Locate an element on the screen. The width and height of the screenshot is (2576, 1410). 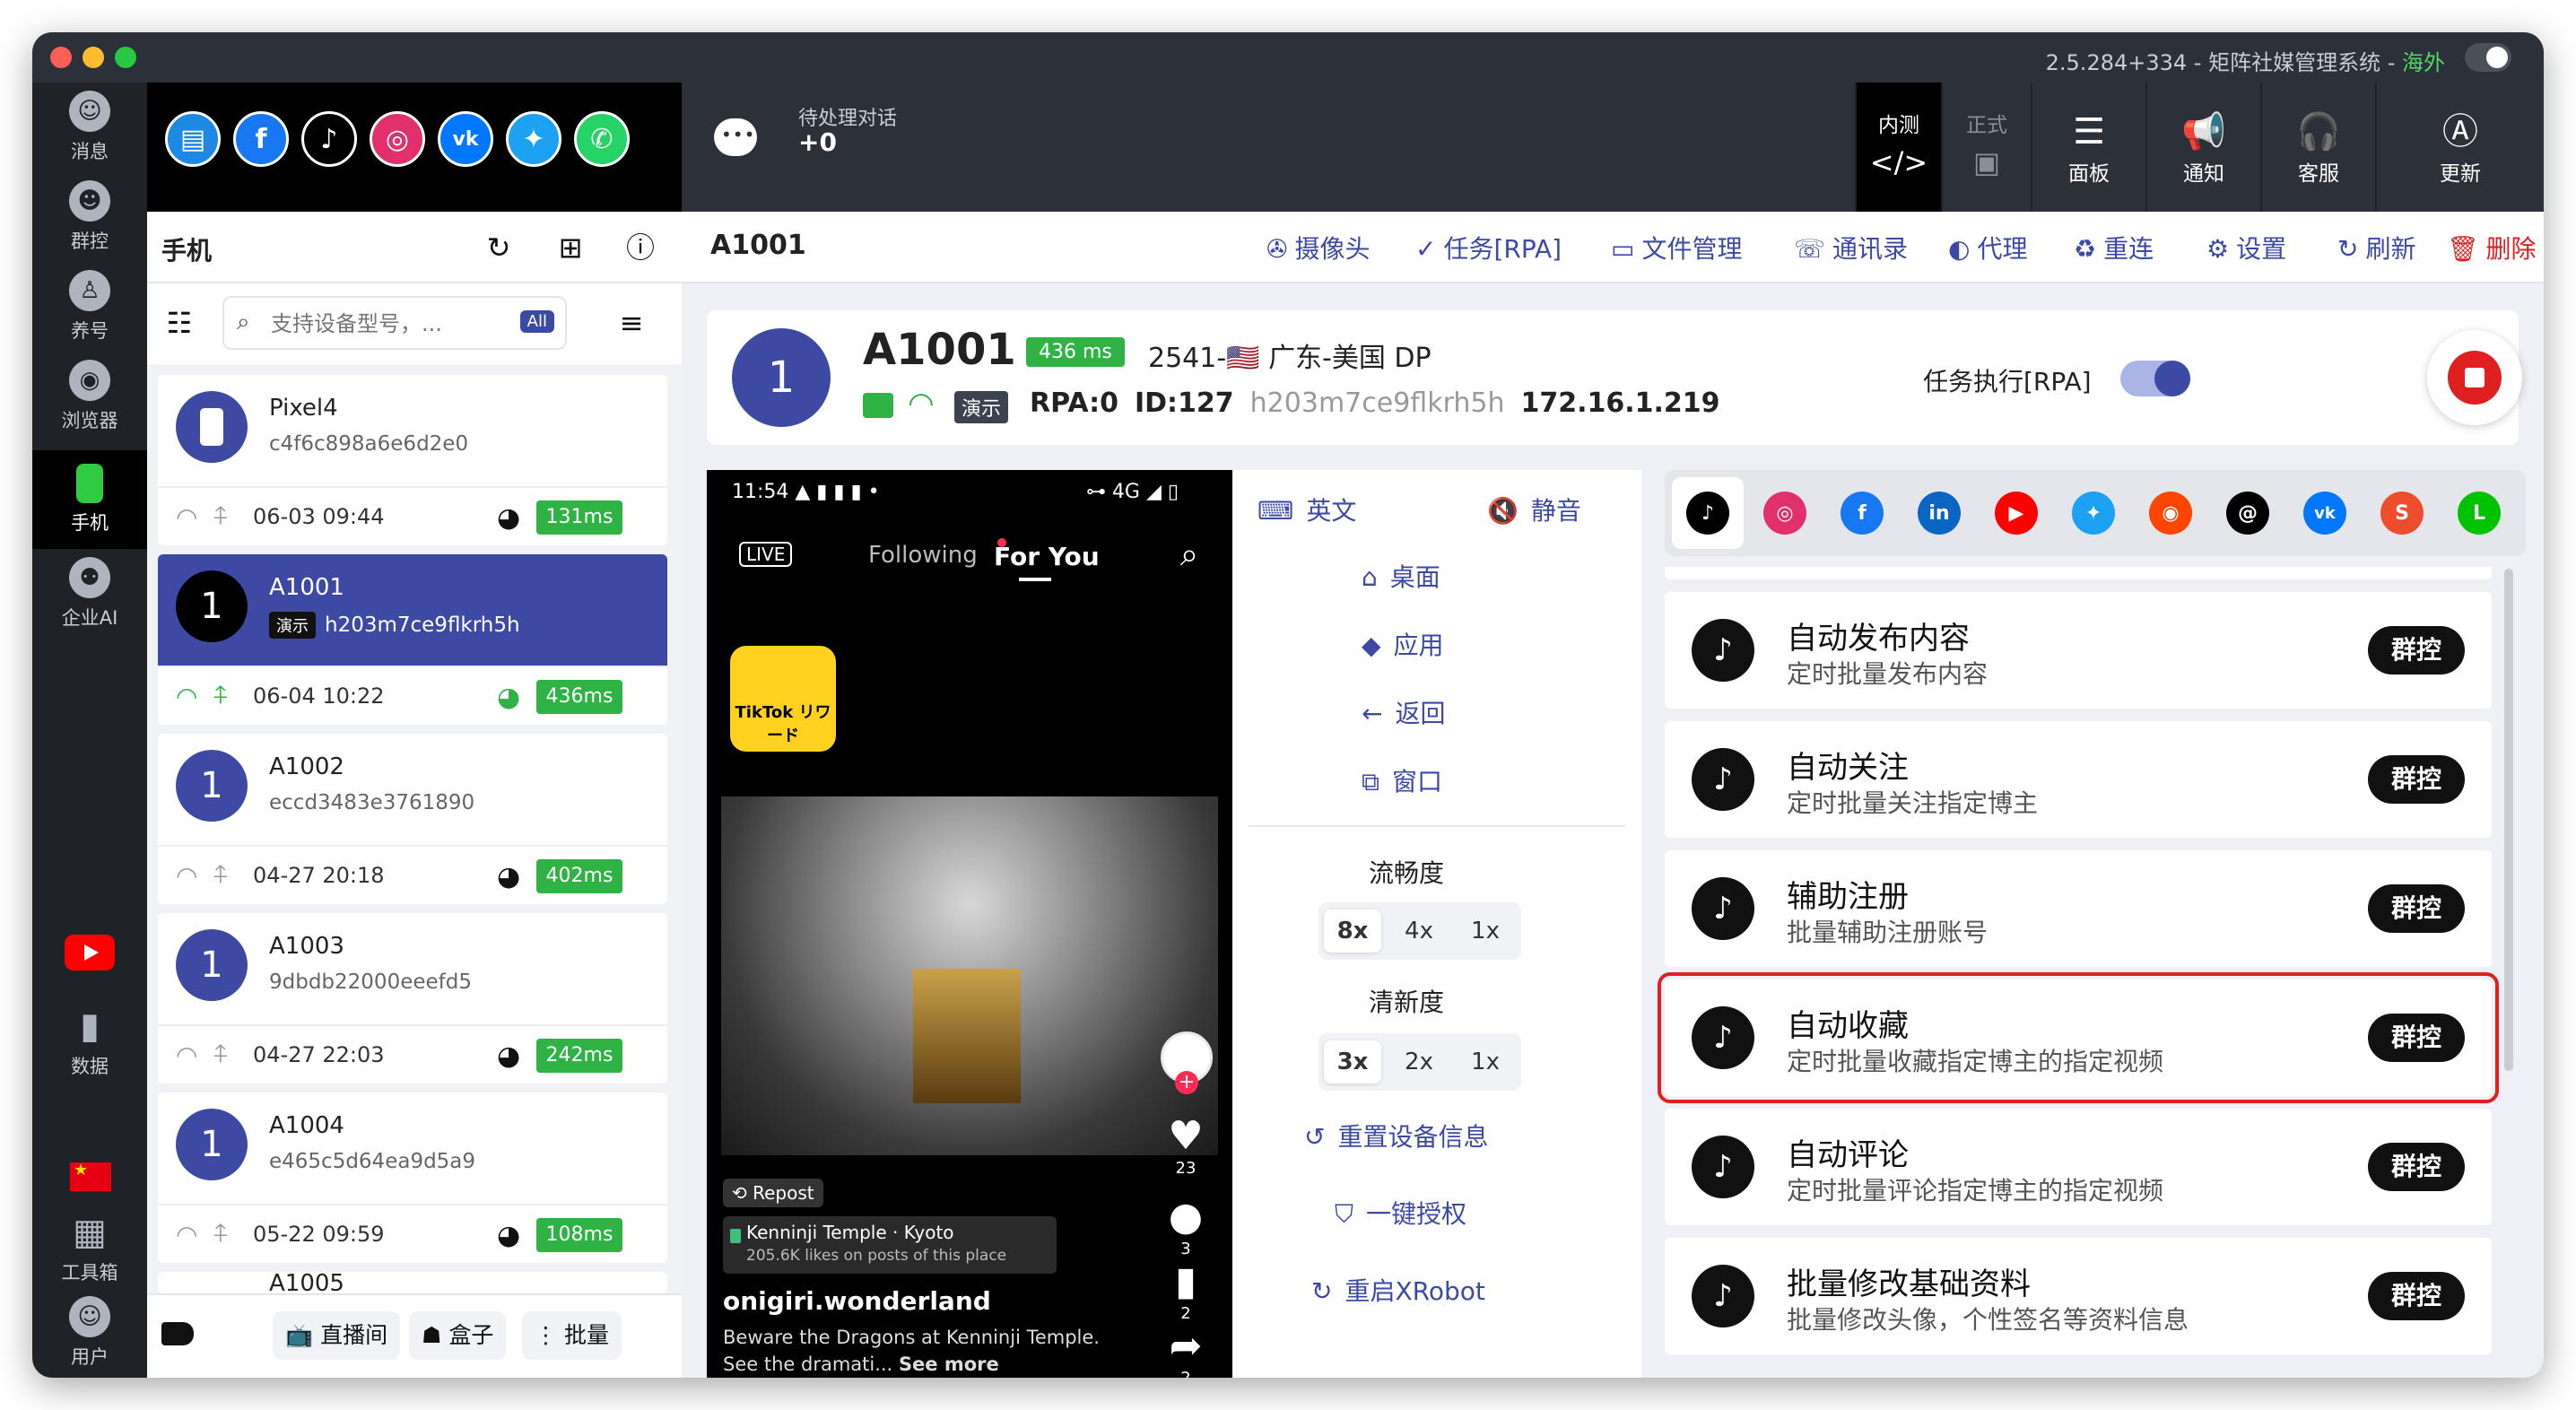
box-button: ☗ 盒子 is located at coordinates (458, 1335).